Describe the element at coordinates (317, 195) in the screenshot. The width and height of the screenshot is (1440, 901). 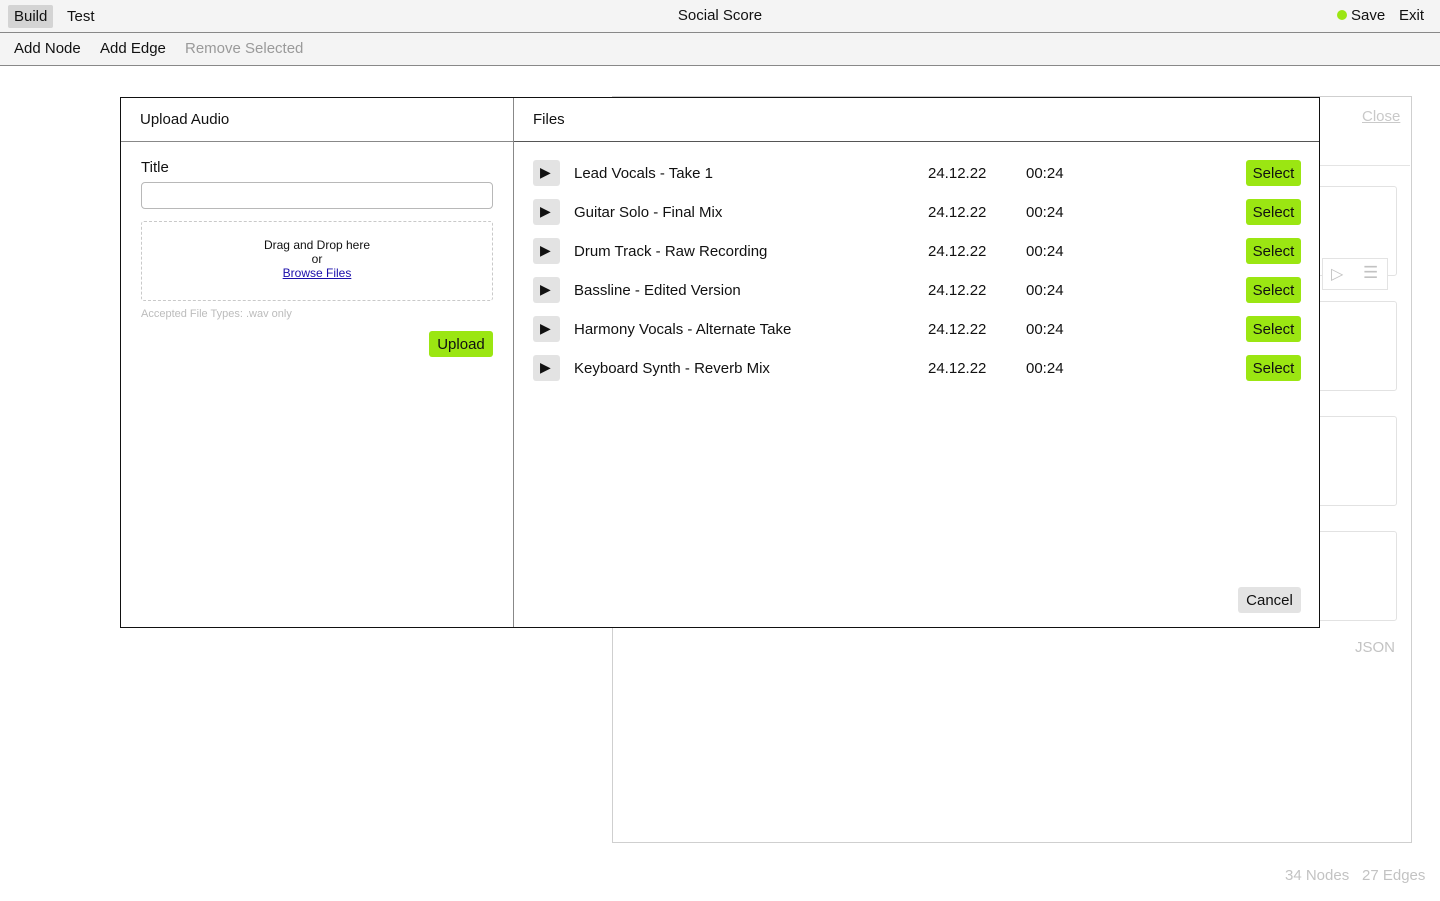
I see `title-input` at that location.